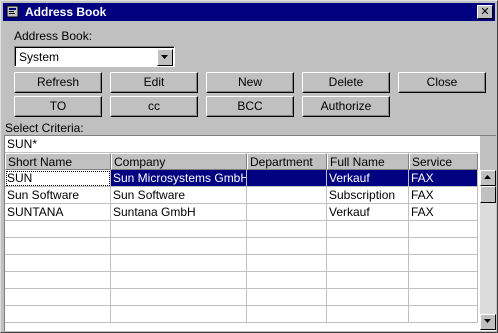  Describe the element at coordinates (58, 195) in the screenshot. I see `cell-short-name: Sun Software` at that location.